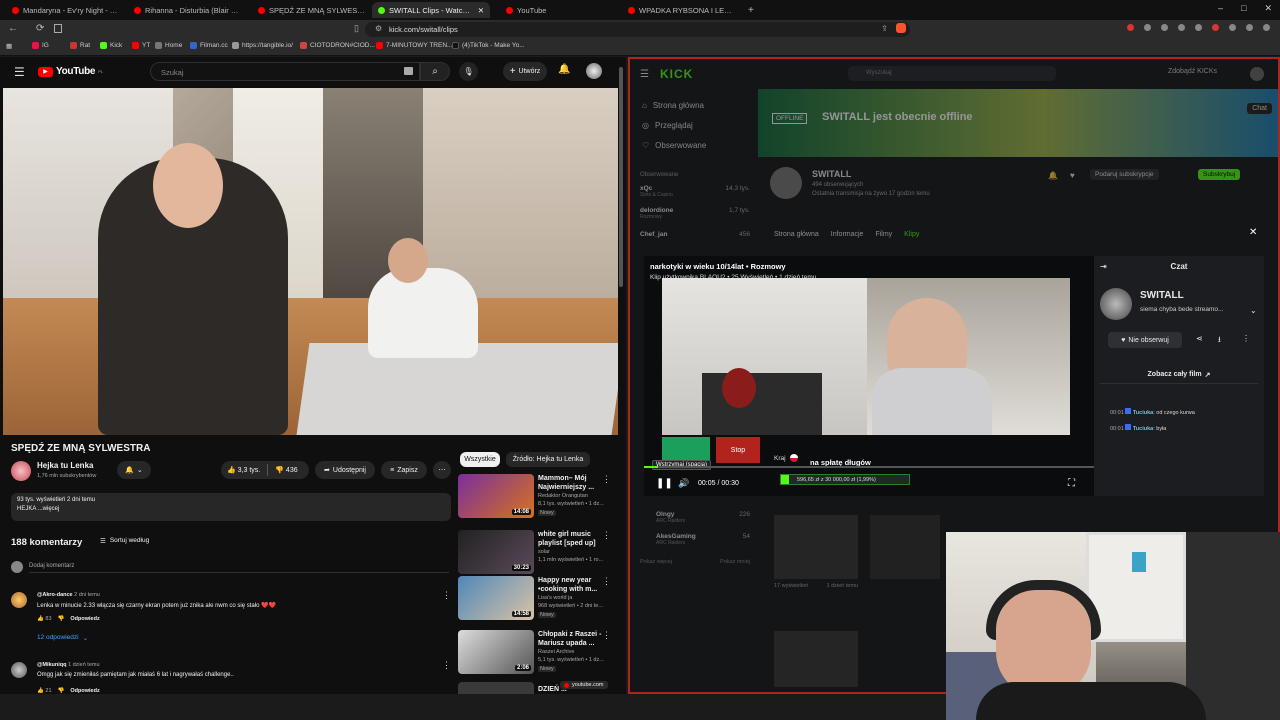 Image resolution: width=1280 pixels, height=720 pixels. What do you see at coordinates (66, 10) in the screenshot?
I see `browser-tab: Mandaryna - Ev'ry Night - YouTube` at bounding box center [66, 10].